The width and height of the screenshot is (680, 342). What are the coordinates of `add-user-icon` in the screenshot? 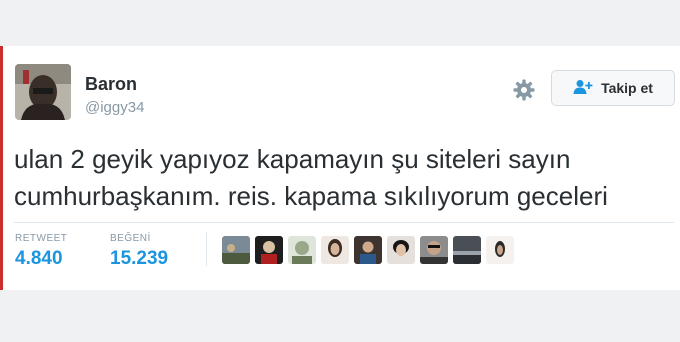 It's located at (583, 88).